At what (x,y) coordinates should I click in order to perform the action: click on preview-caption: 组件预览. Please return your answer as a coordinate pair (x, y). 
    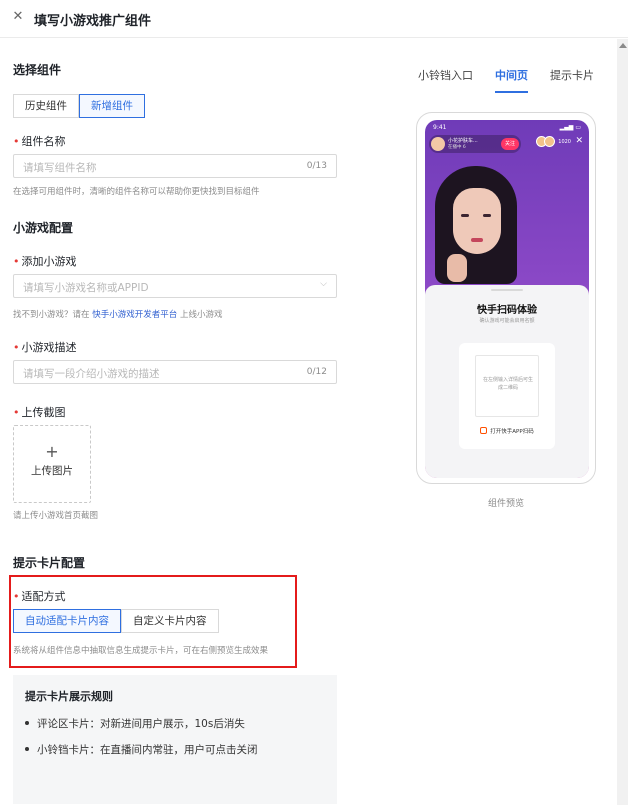
    Looking at the image, I should click on (505, 504).